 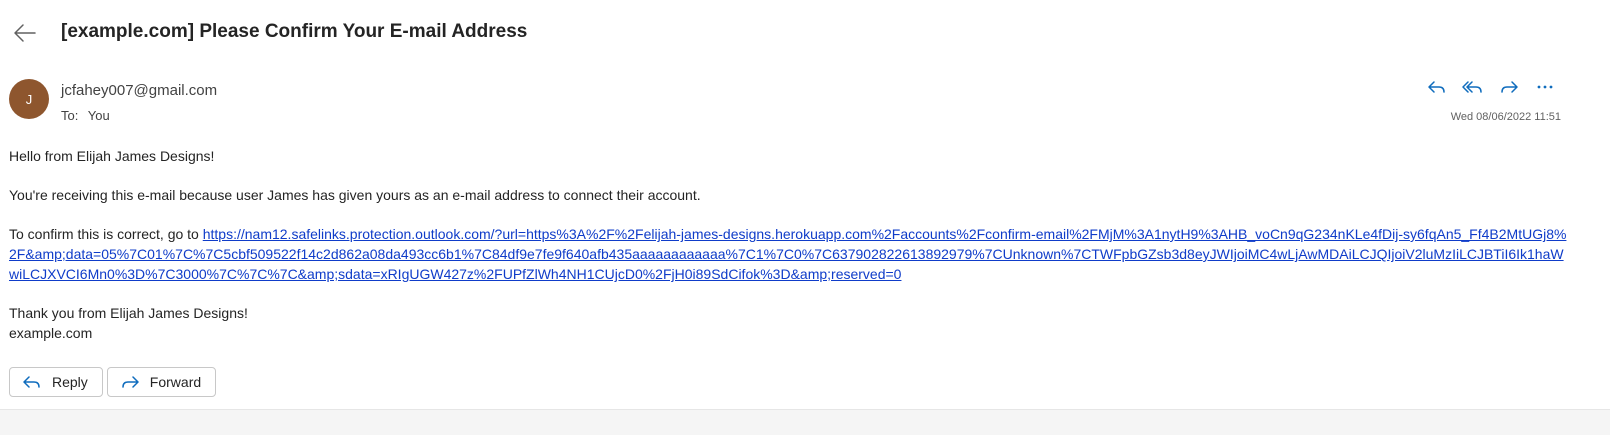 I want to click on back-arrow-icon, so click(x=25, y=33).